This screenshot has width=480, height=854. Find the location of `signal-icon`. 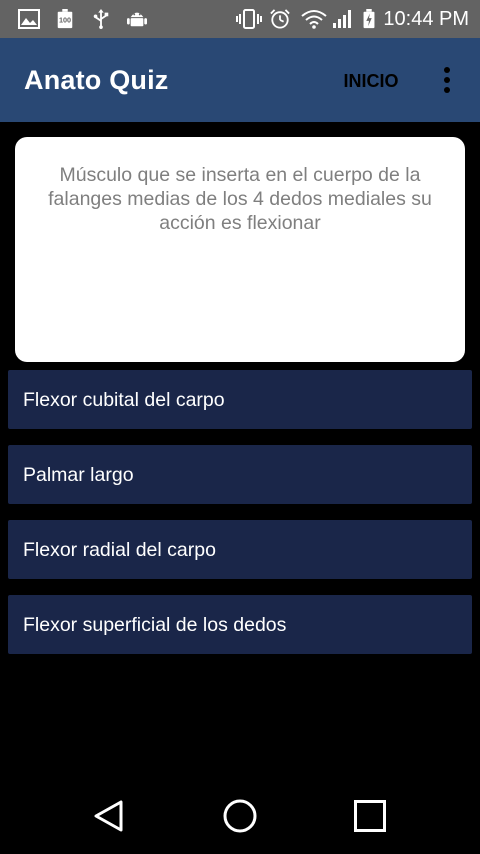

signal-icon is located at coordinates (342, 19).